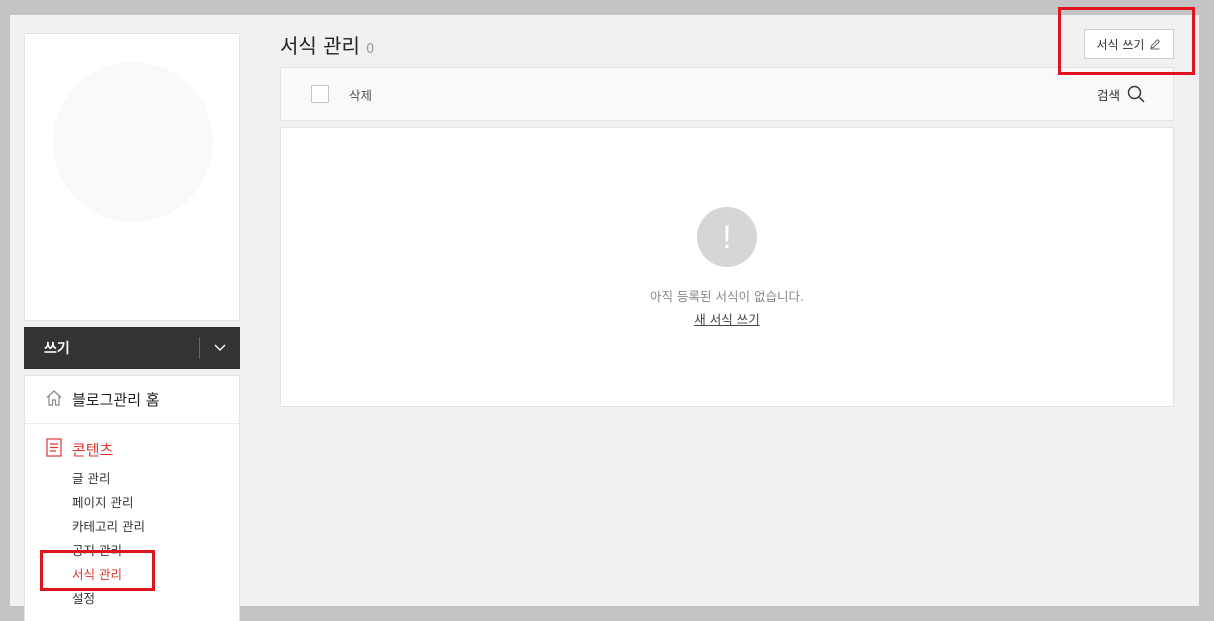 This screenshot has height=621, width=1214. Describe the element at coordinates (155, 479) in the screenshot. I see `sidebar-item-posts: 글 관리` at that location.